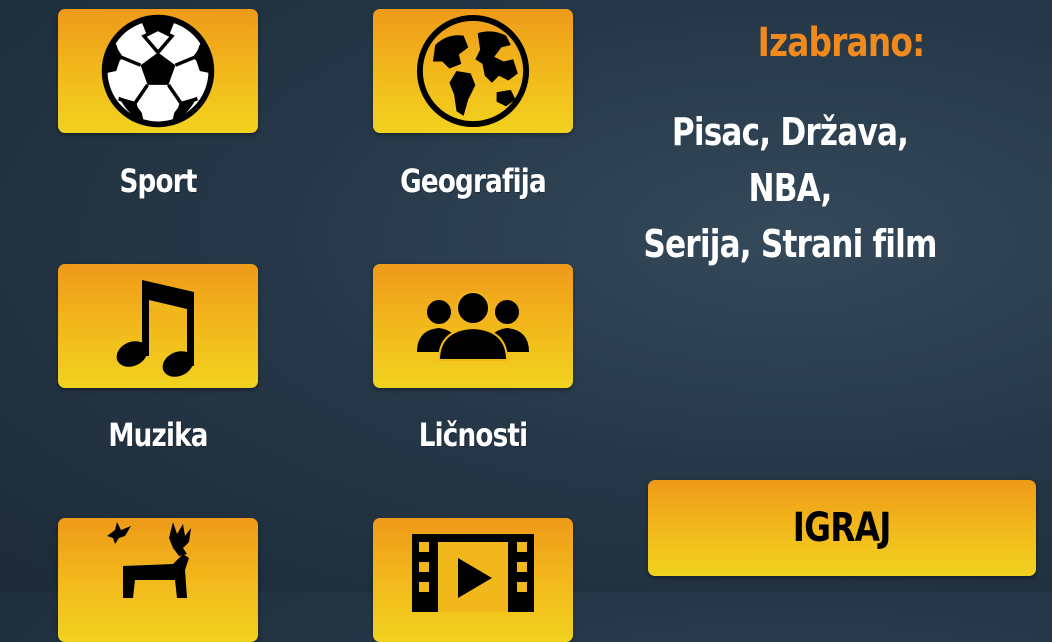 This screenshot has width=1052, height=642. I want to click on people-icon, so click(473, 326).